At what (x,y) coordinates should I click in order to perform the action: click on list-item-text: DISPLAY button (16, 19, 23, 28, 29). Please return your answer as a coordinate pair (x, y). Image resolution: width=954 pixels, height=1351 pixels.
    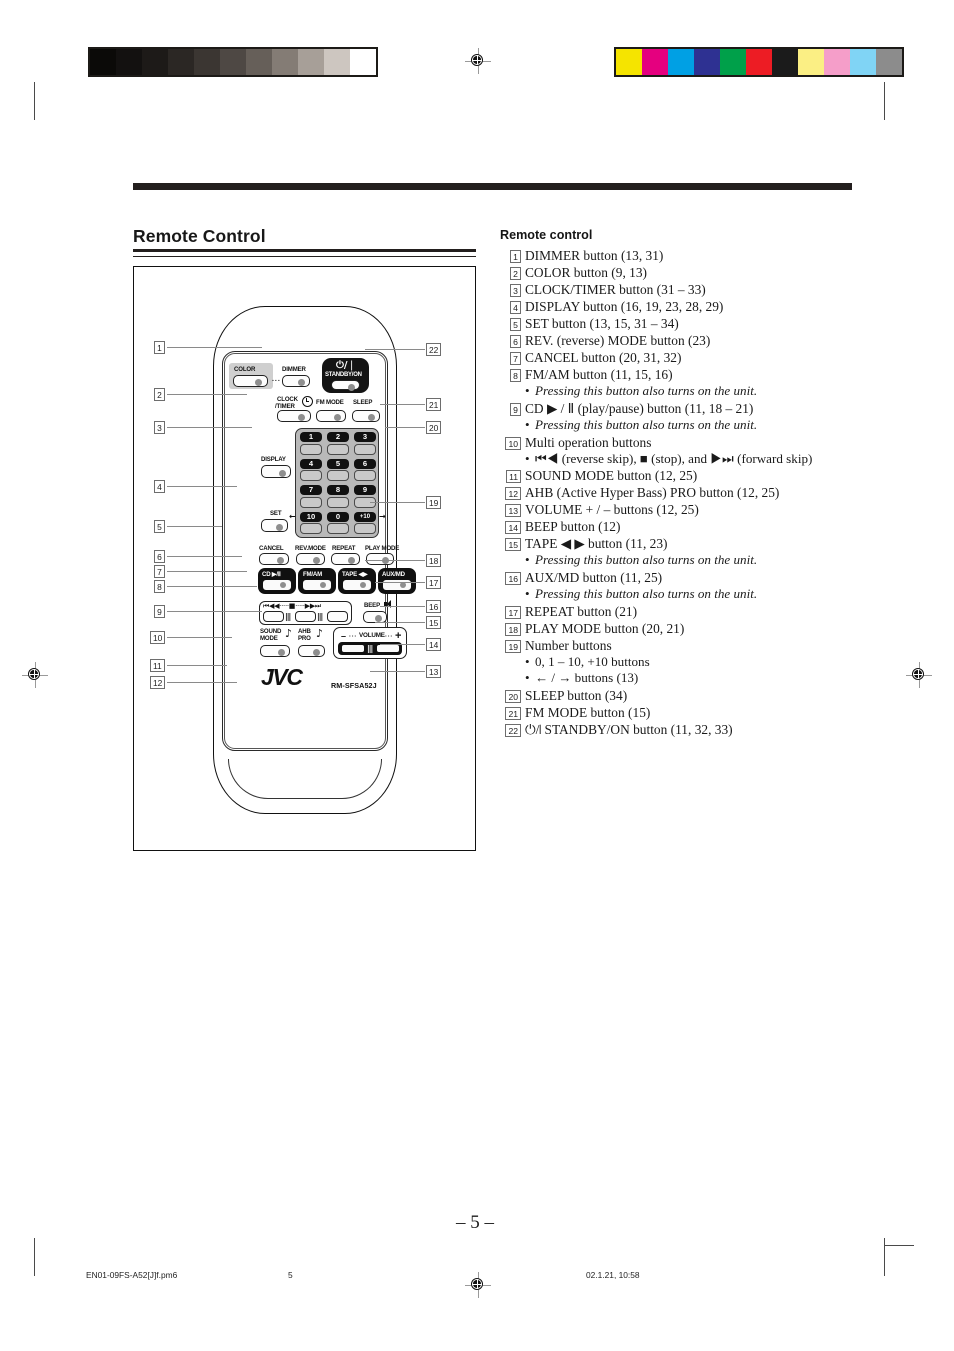
    Looking at the image, I should click on (624, 307).